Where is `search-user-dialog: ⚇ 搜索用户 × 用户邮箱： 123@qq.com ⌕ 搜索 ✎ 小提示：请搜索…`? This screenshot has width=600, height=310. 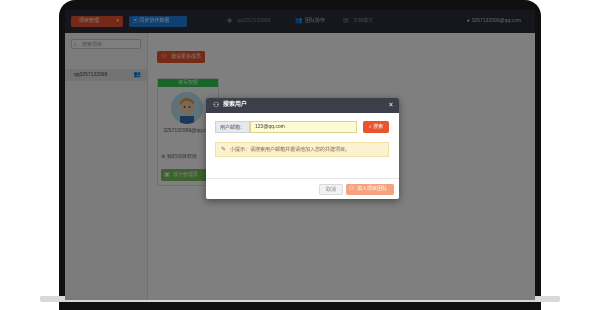
search-user-dialog: ⚇ 搜索用户 × 用户邮箱： 123@qq.com ⌕ 搜索 ✎ 小提示：请搜索… is located at coordinates (302, 148).